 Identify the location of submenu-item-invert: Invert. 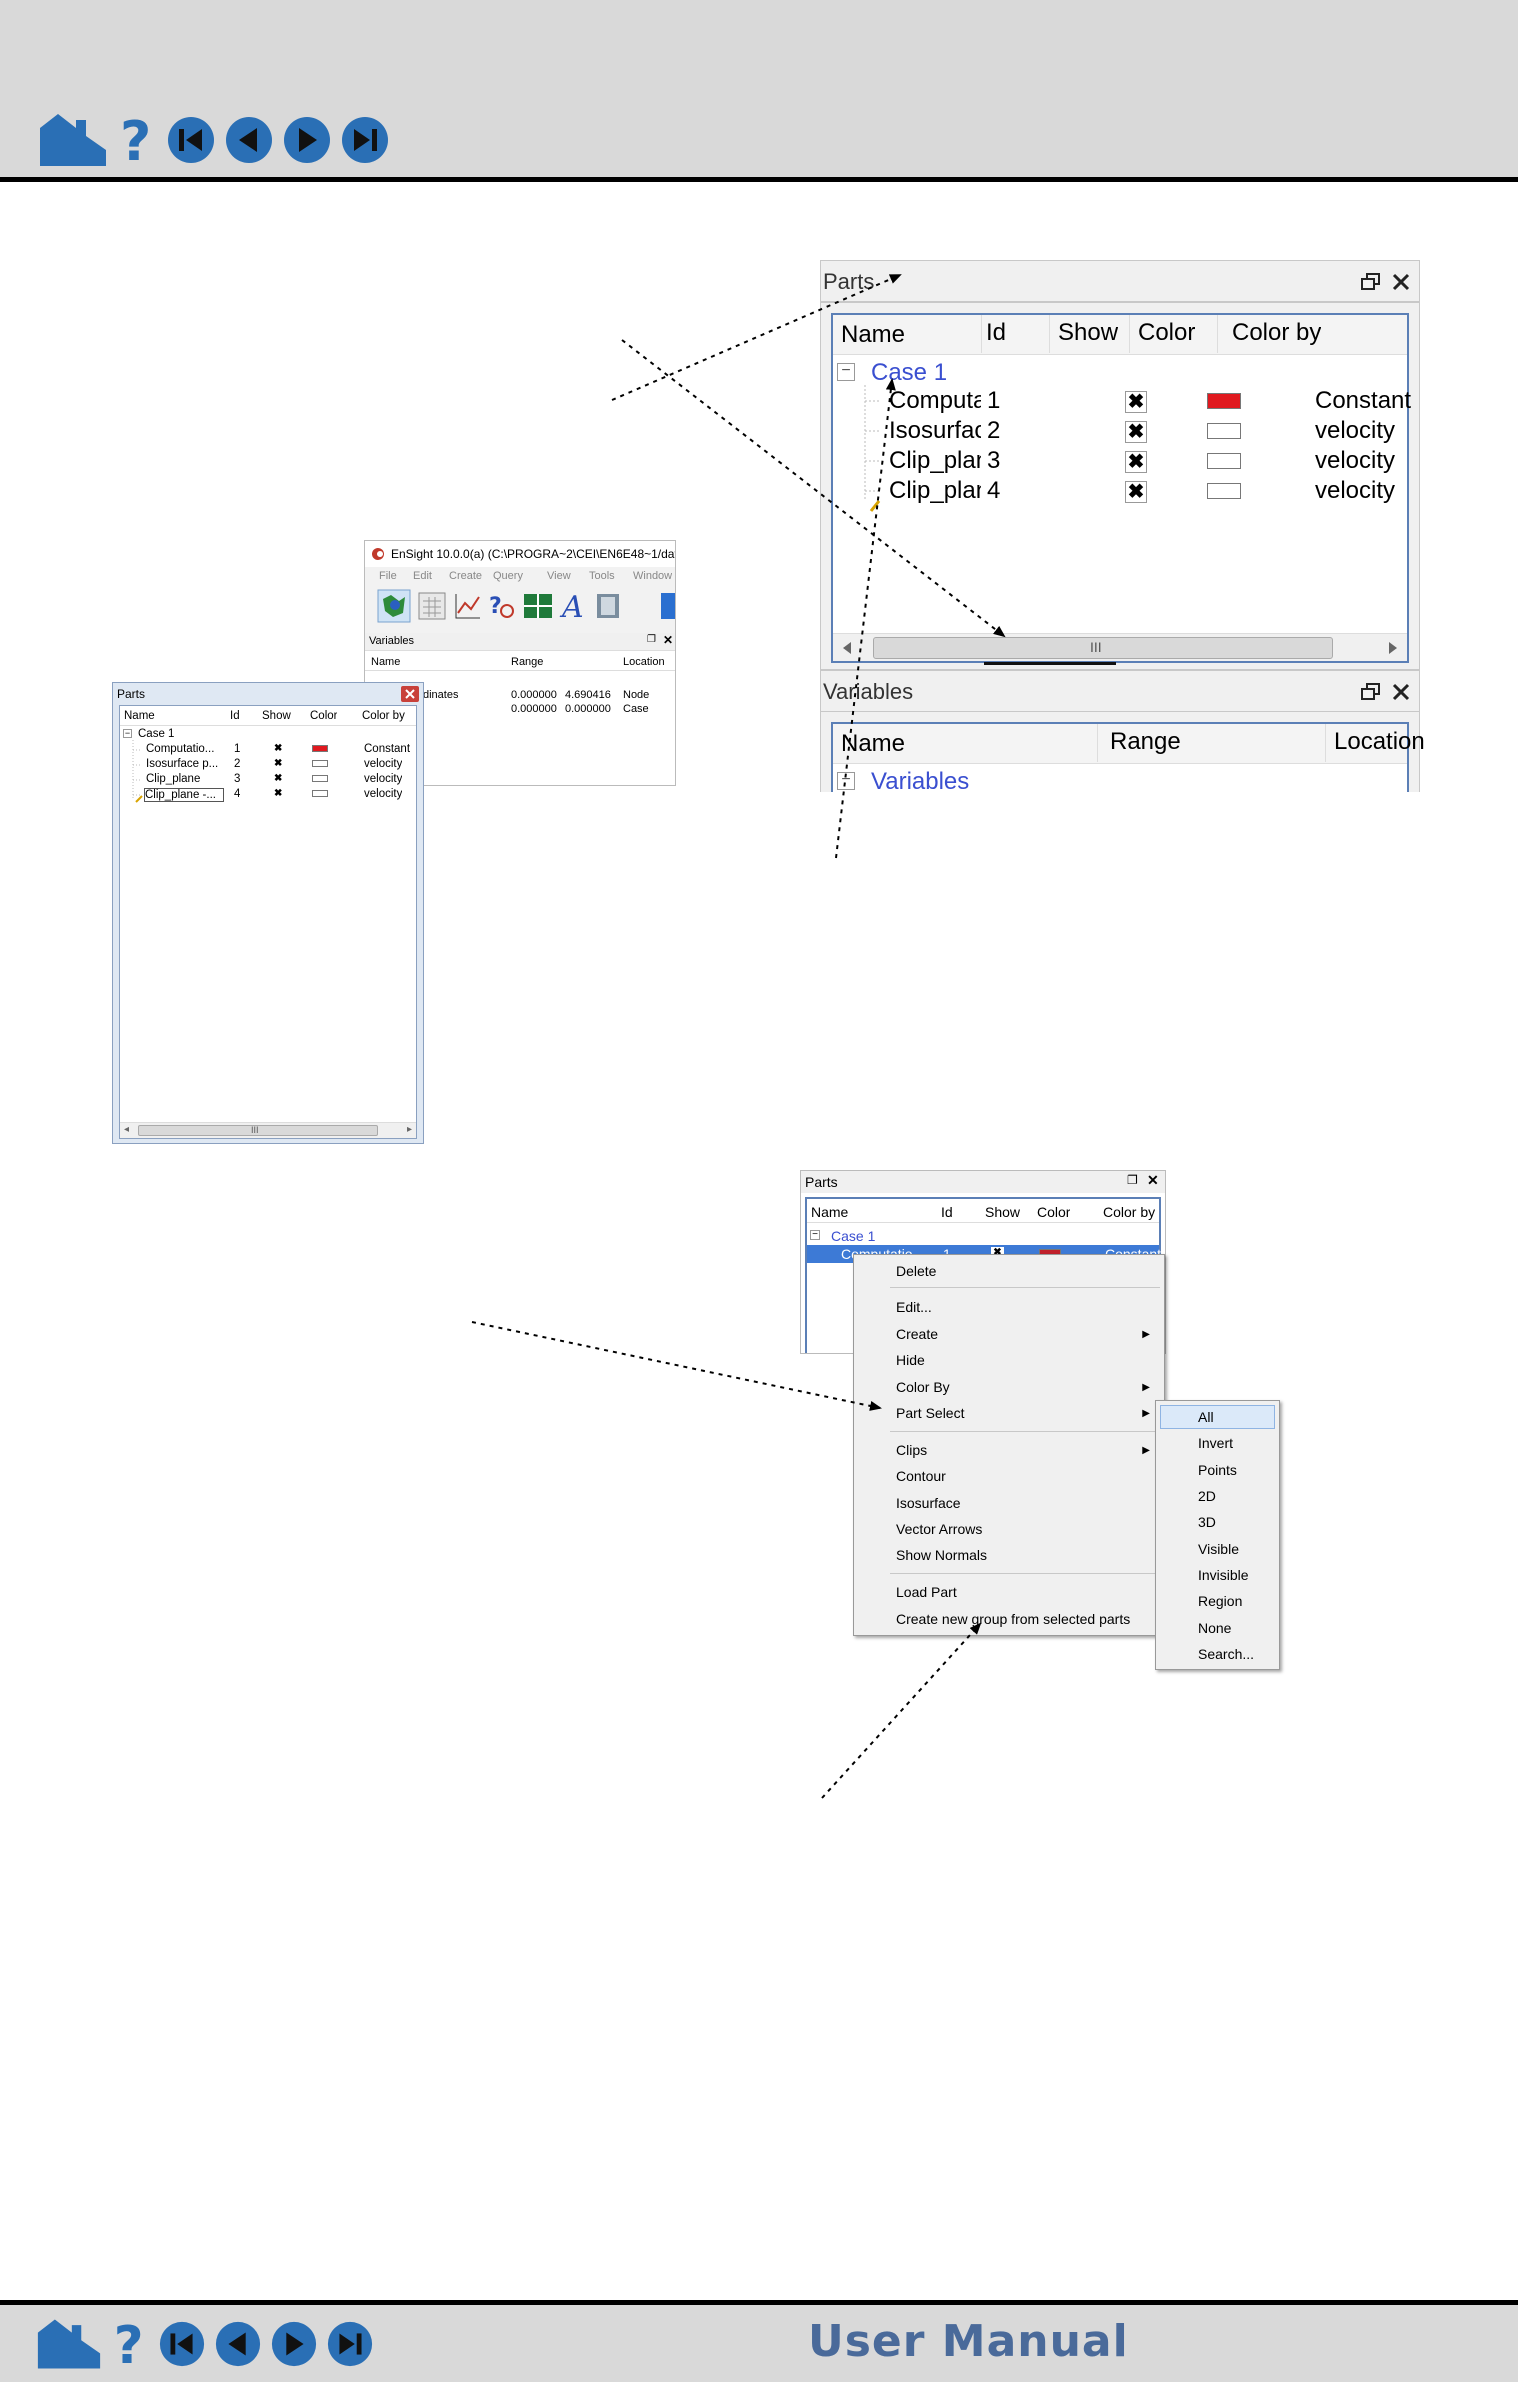
(1215, 1443).